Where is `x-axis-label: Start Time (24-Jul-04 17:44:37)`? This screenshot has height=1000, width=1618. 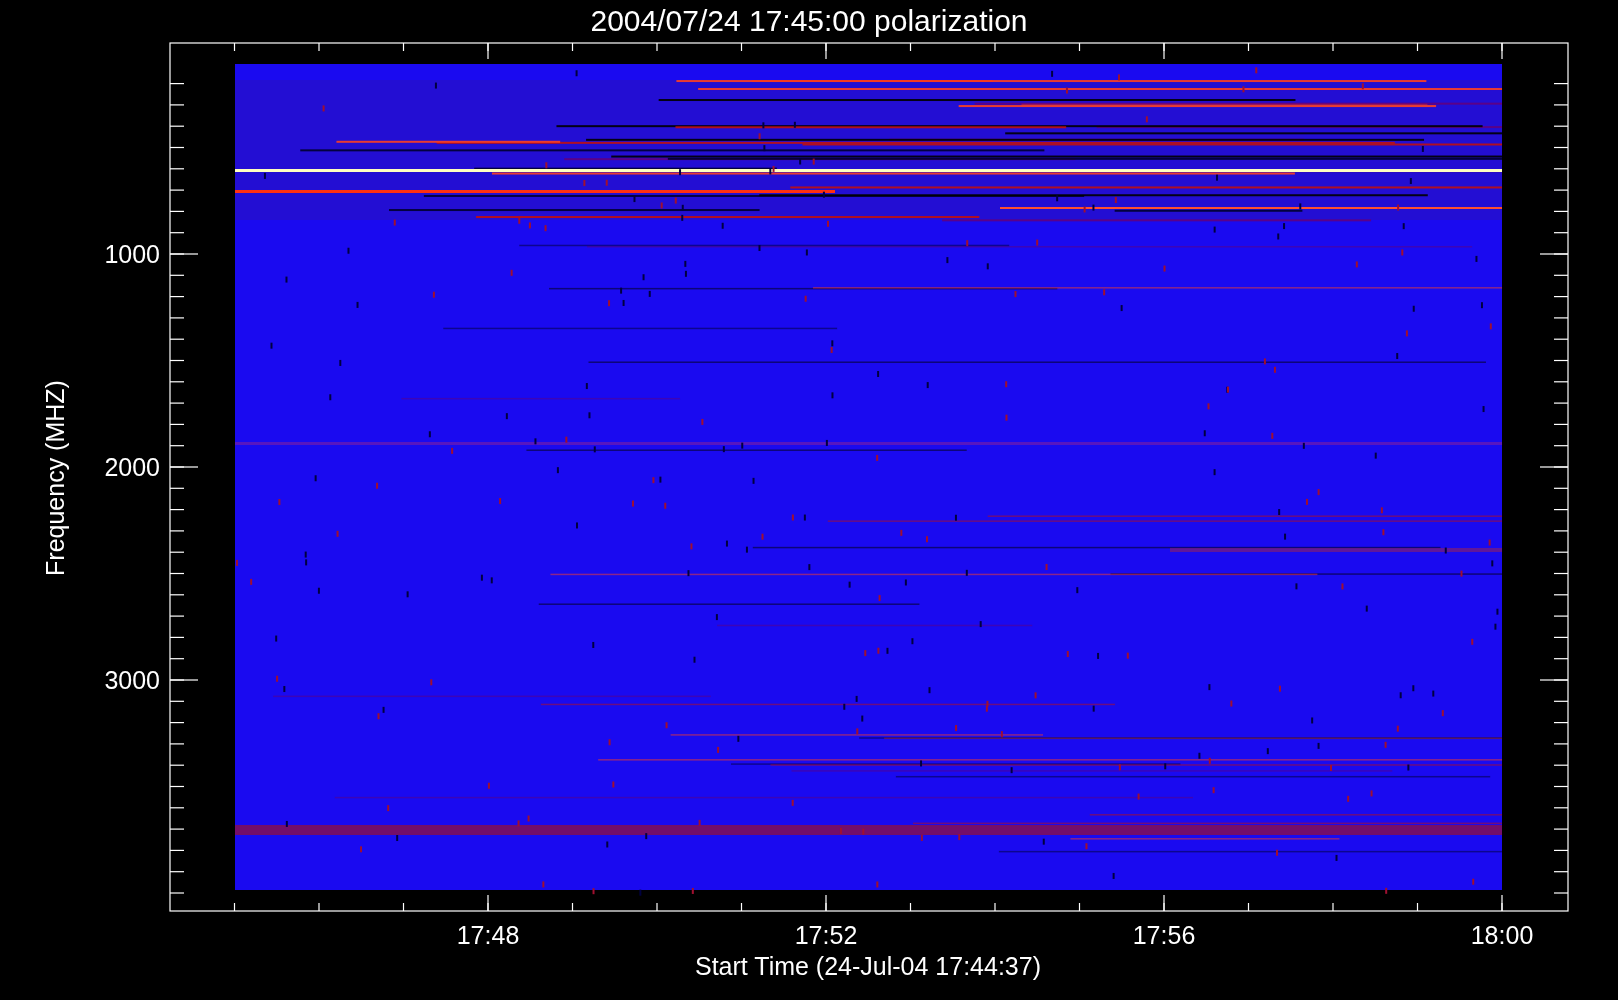
x-axis-label: Start Time (24-Jul-04 17:44:37) is located at coordinates (868, 966).